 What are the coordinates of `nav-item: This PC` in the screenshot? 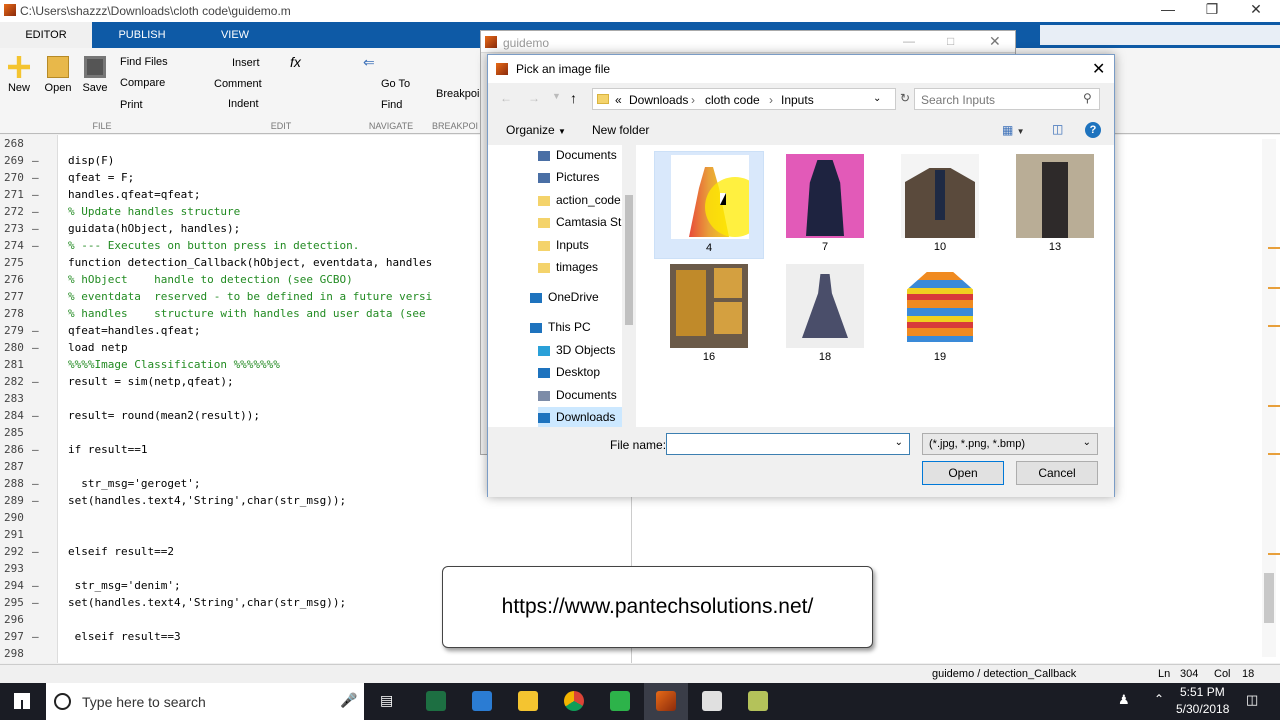 It's located at (560, 327).